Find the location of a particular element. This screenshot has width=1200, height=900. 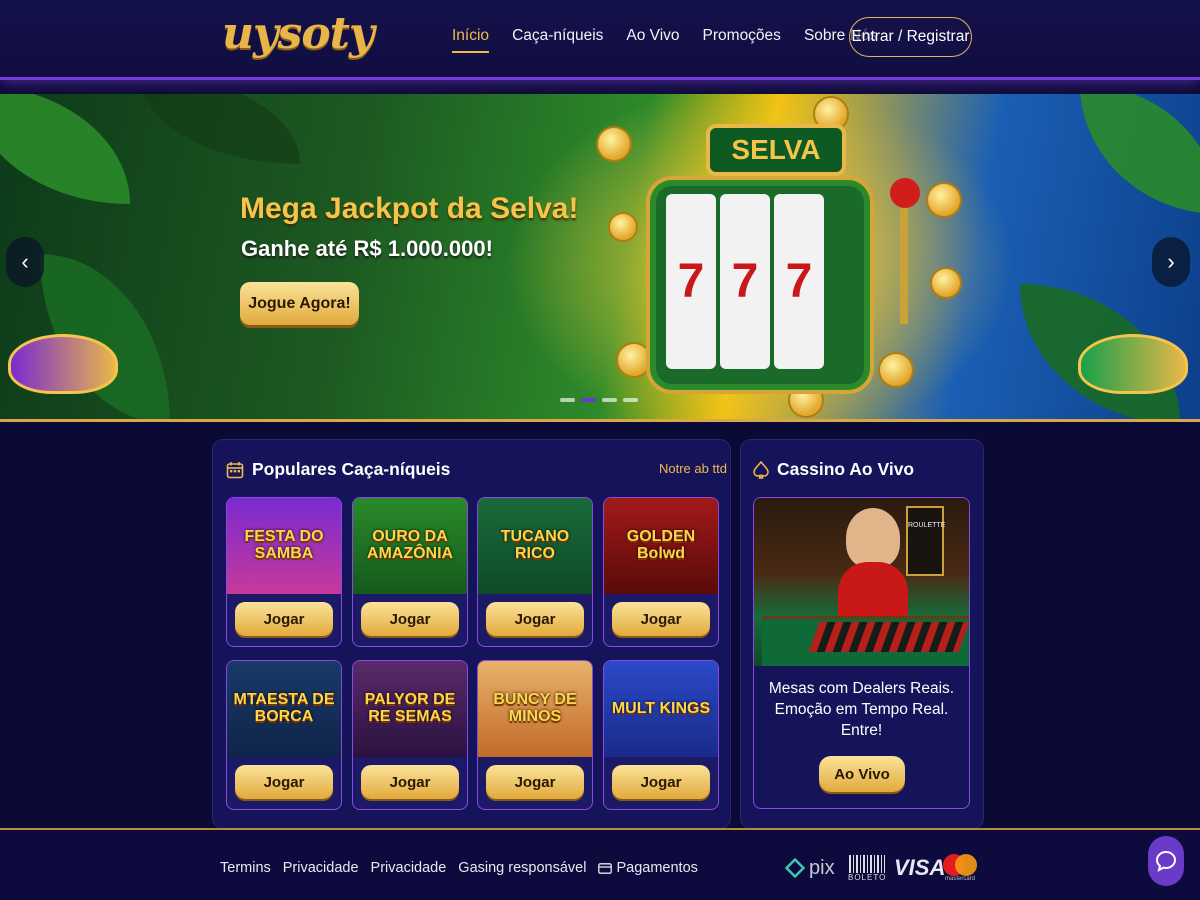

pix-icon is located at coordinates (795, 868).